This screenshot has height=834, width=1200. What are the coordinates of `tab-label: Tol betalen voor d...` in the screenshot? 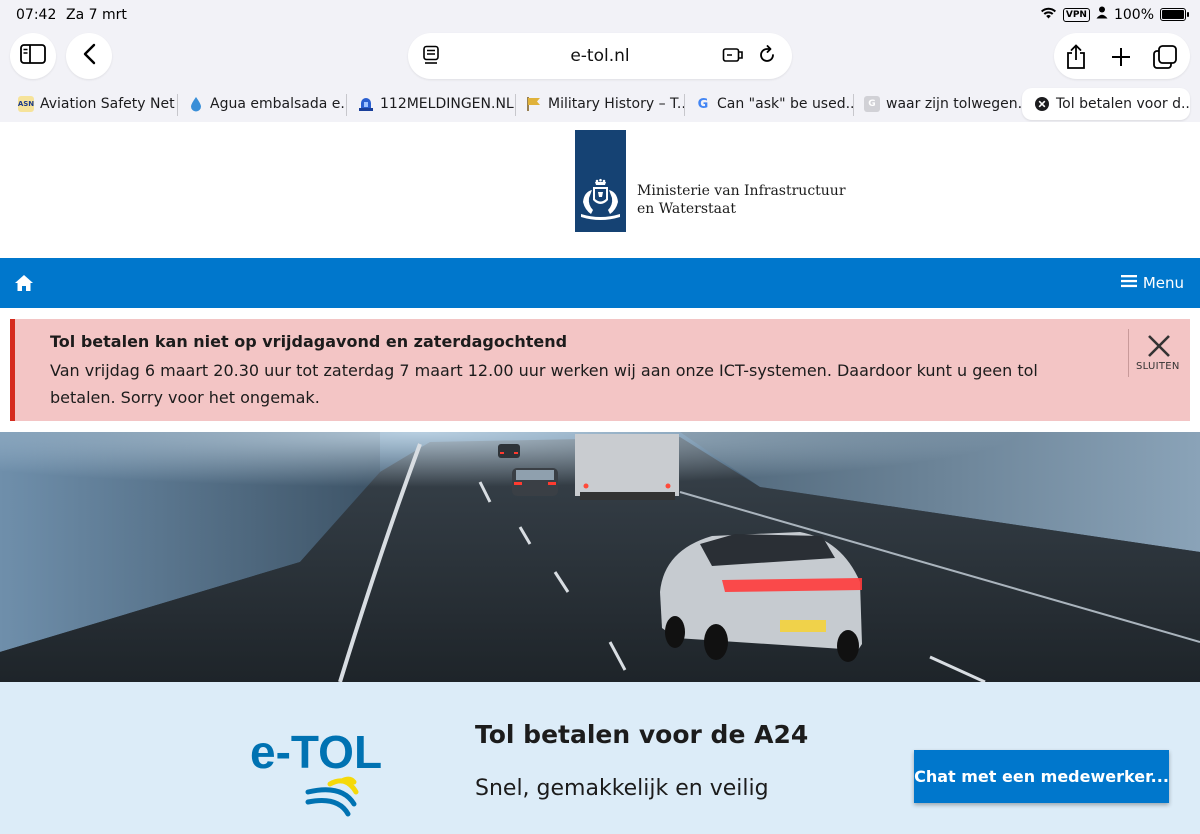 It's located at (1123, 104).